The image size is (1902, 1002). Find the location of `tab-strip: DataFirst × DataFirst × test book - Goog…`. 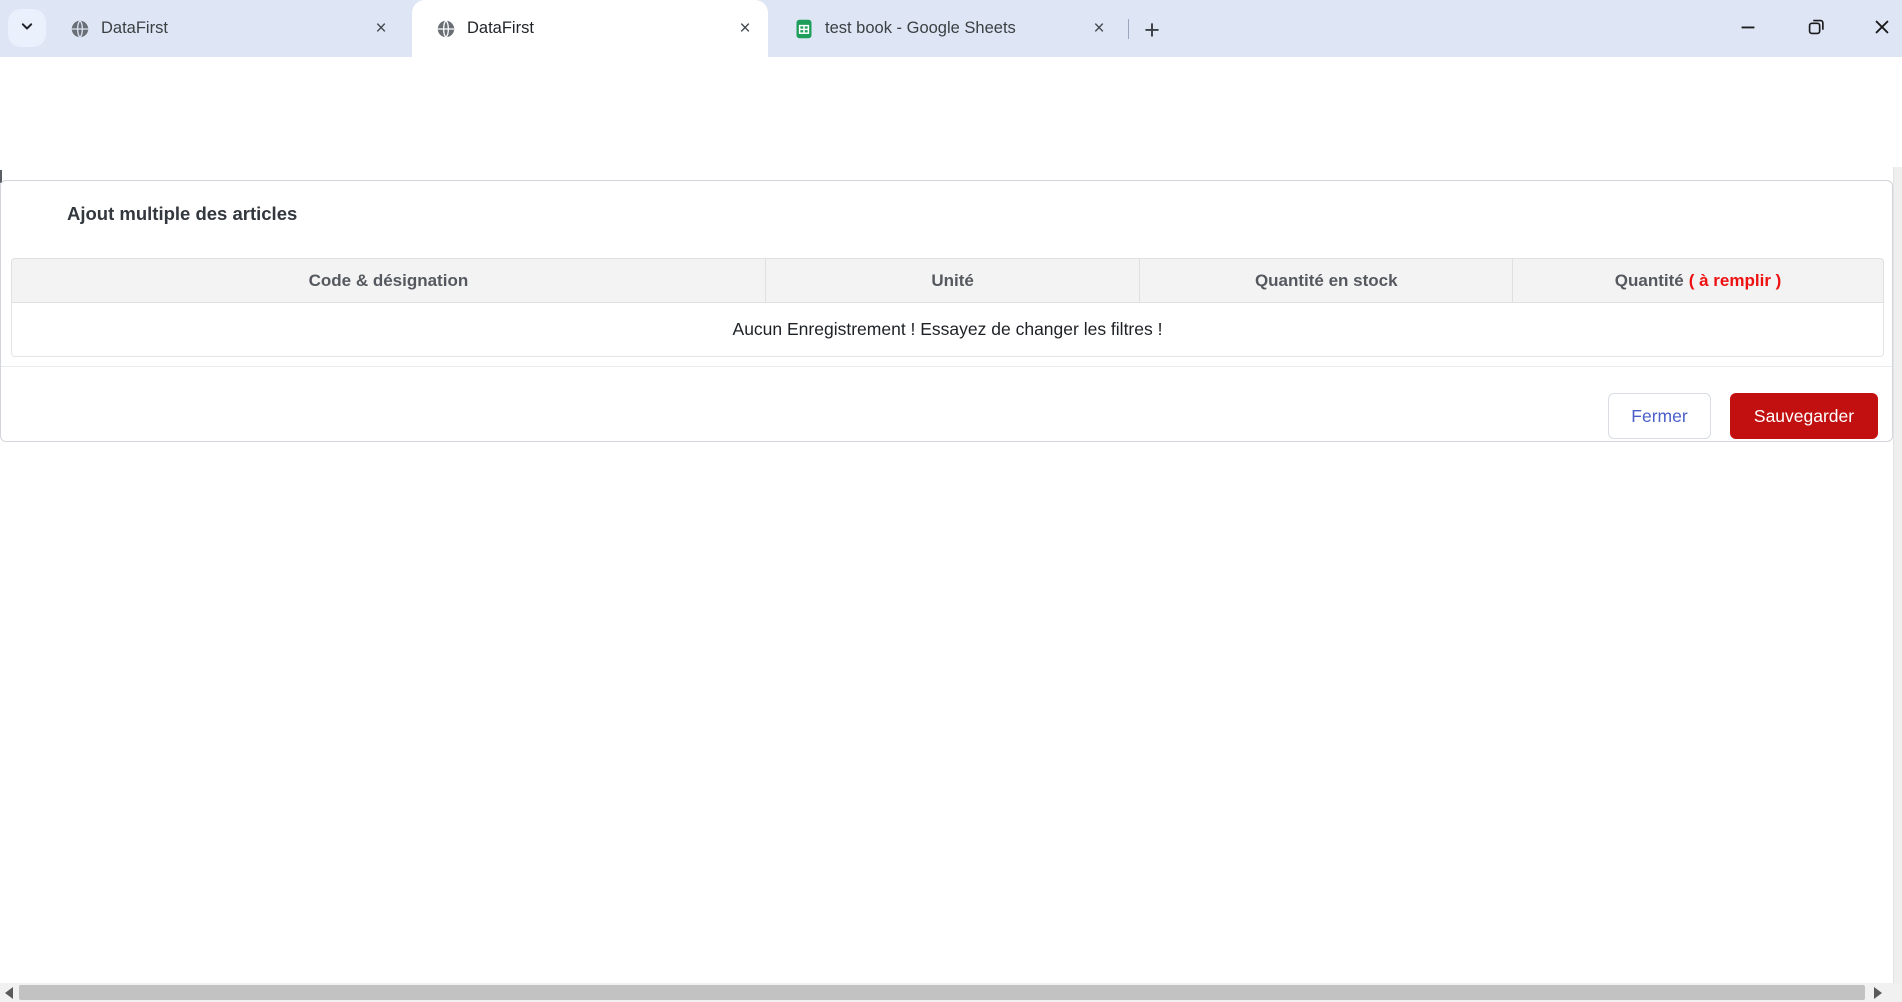

tab-strip: DataFirst × DataFirst × test book - Goog… is located at coordinates (951, 28).